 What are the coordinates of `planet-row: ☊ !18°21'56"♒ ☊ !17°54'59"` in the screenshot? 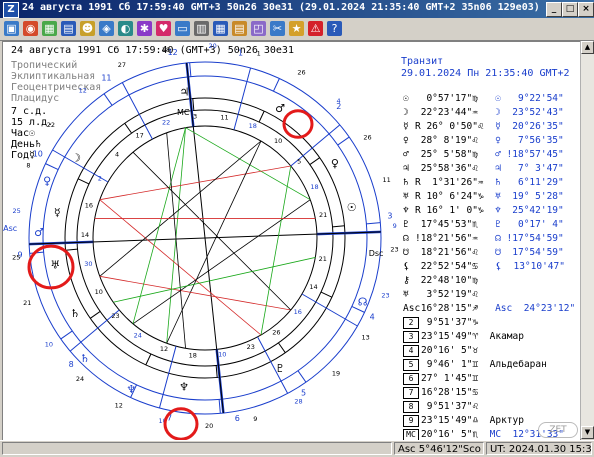 It's located at (489, 239).